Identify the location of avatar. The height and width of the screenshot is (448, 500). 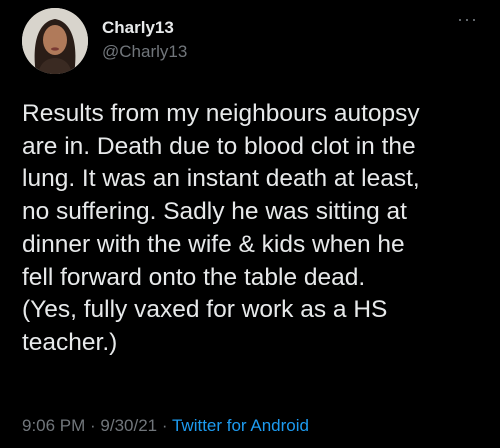
(55, 41).